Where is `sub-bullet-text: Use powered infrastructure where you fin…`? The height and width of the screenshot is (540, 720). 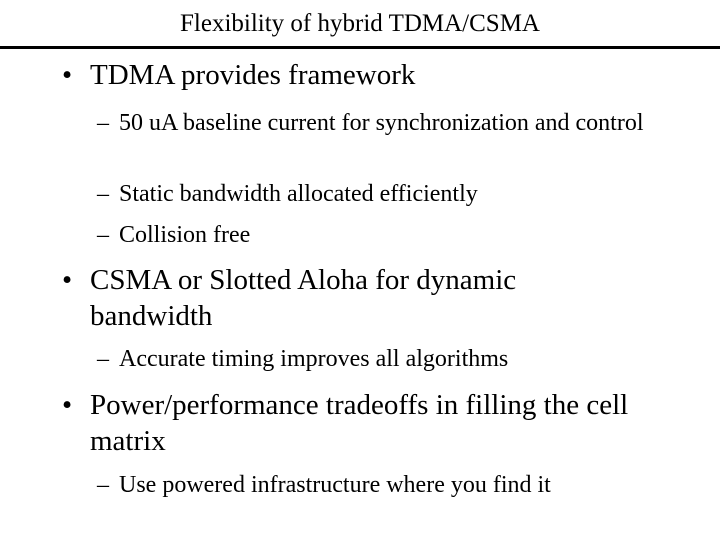
sub-bullet-text: Use powered infrastructure where you fin… is located at coordinates (335, 485).